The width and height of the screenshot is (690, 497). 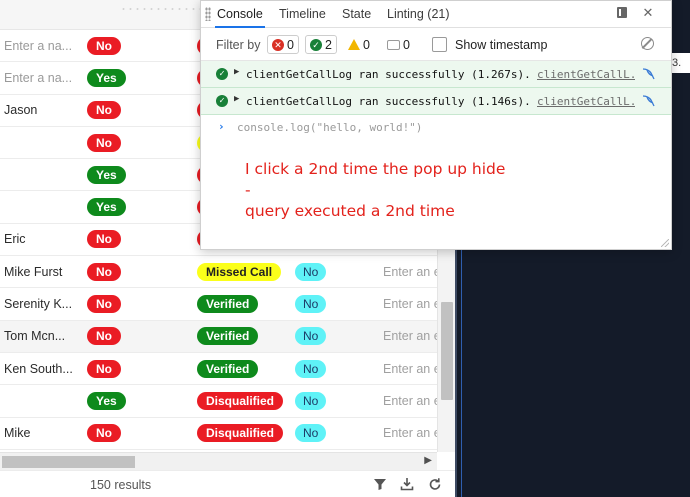 What do you see at coordinates (436, 128) in the screenshot?
I see `console-input-row: › console.log("hello, world!")` at bounding box center [436, 128].